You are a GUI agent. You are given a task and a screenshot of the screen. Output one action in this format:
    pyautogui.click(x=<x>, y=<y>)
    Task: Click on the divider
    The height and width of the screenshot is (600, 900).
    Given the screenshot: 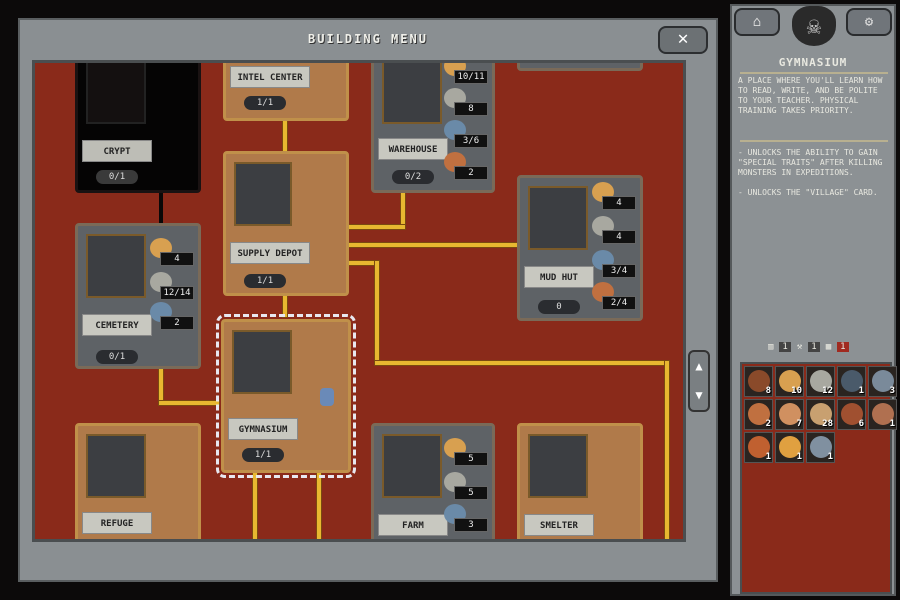 What is the action you would take?
    pyautogui.click(x=814, y=141)
    